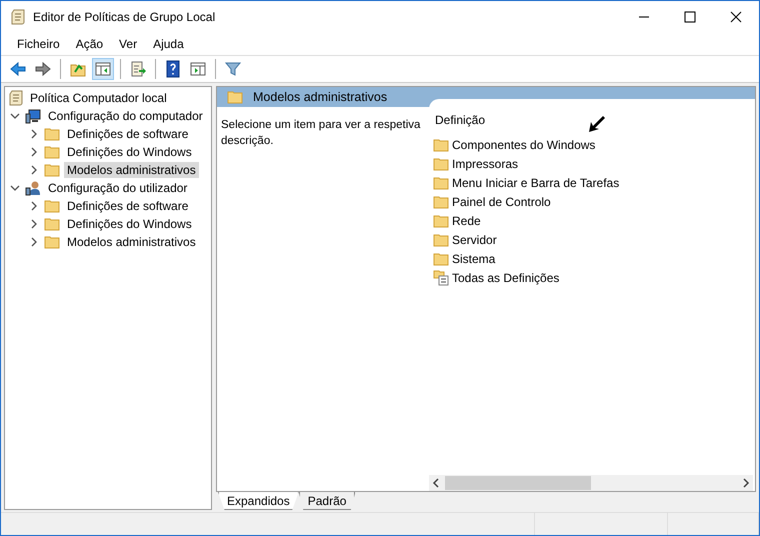 The height and width of the screenshot is (536, 760). Describe the element at coordinates (591, 483) in the screenshot. I see `horizontal-scrollbar` at that location.